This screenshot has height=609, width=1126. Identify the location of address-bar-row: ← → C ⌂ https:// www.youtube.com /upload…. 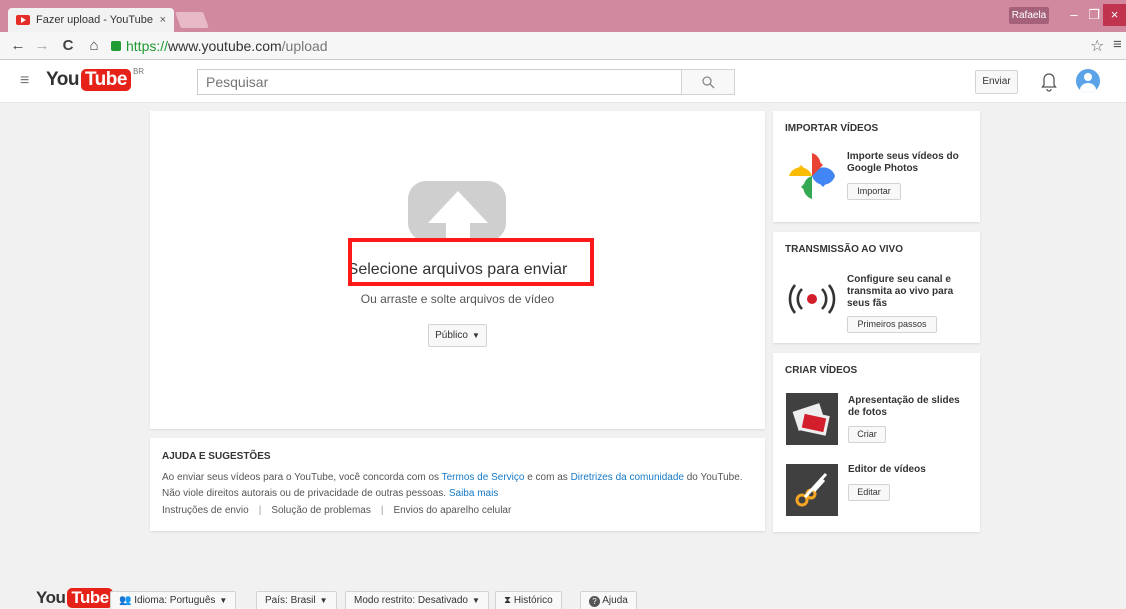
(563, 46).